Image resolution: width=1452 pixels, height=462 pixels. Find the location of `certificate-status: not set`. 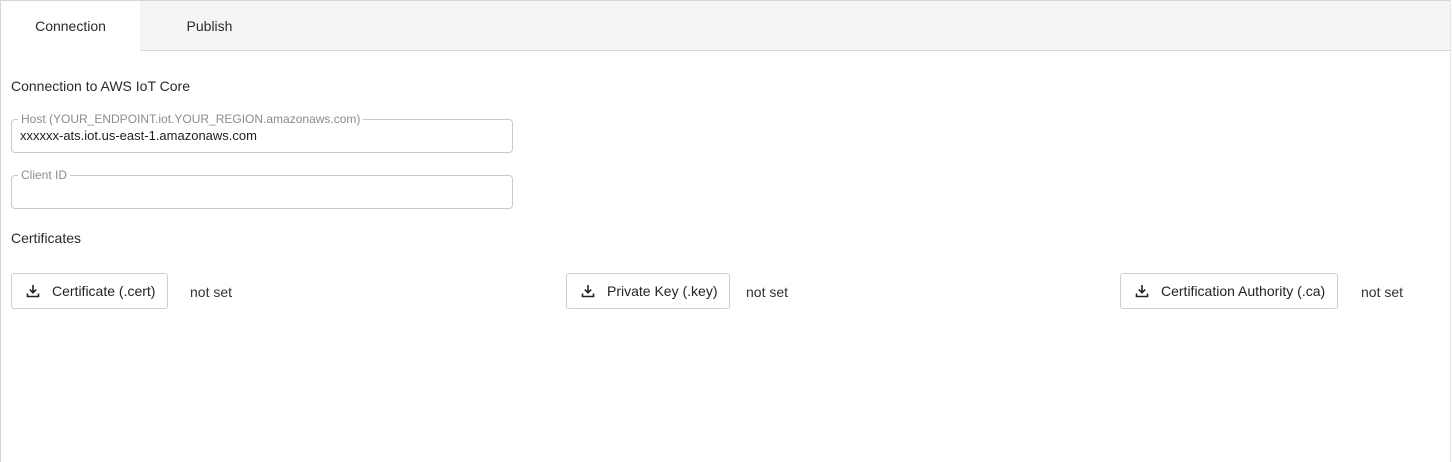

certificate-status: not set is located at coordinates (211, 292).